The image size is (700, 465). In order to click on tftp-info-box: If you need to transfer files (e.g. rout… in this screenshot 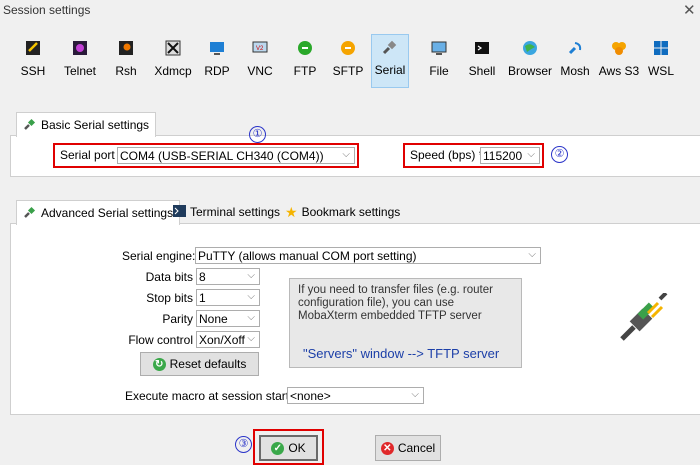, I will do `click(405, 323)`.